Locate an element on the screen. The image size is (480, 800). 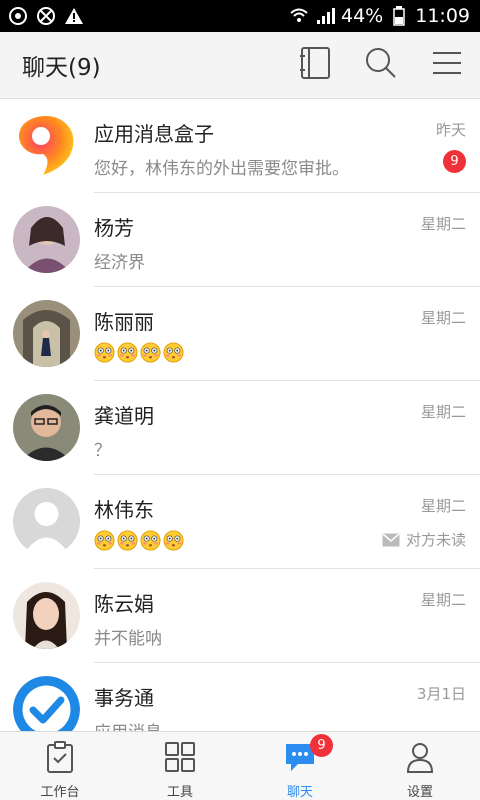
chat-item: 陈丽丽 星期二 is located at coordinates (240, 334).